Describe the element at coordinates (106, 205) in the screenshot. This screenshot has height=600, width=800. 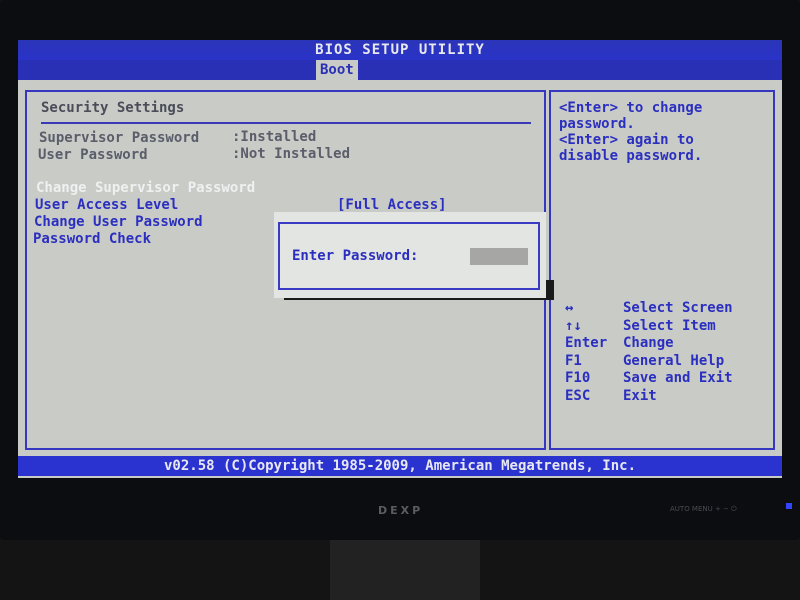
I see `menu-item-user-access-level: User Access Level` at that location.